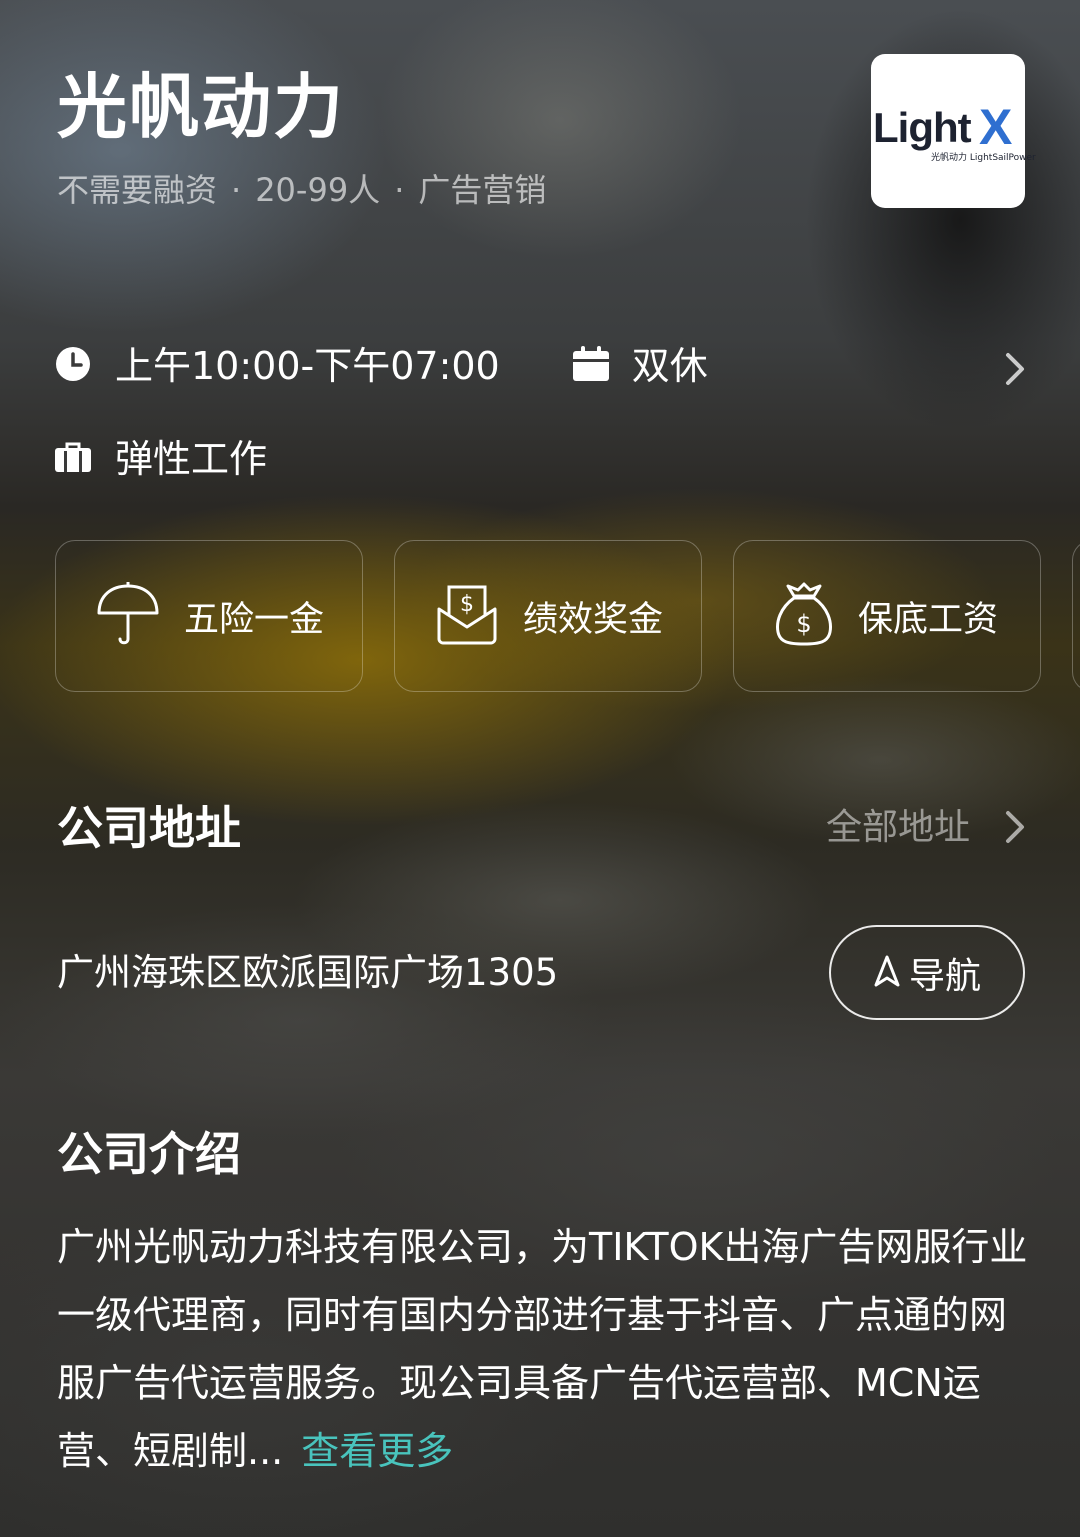 This screenshot has width=1080, height=1537. Describe the element at coordinates (254, 619) in the screenshot. I see `benefit-label: 五险一金` at that location.